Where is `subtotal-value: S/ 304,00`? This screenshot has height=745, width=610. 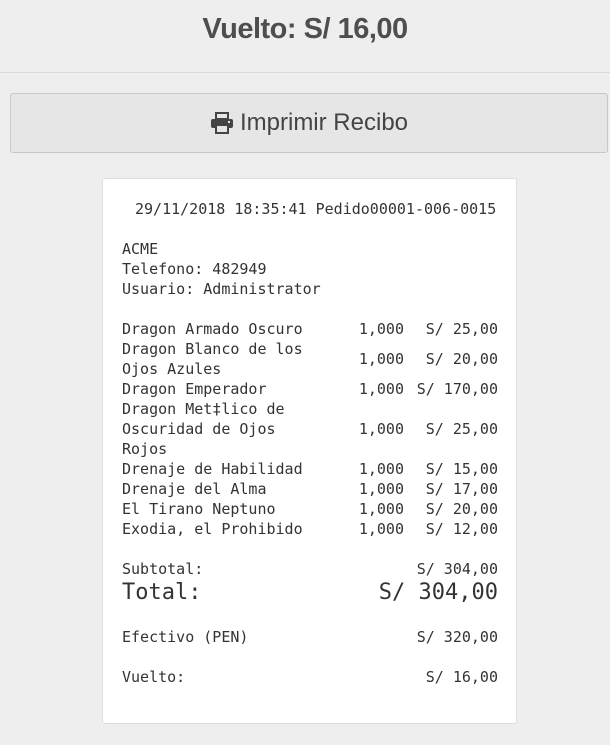 subtotal-value: S/ 304,00 is located at coordinates (457, 569).